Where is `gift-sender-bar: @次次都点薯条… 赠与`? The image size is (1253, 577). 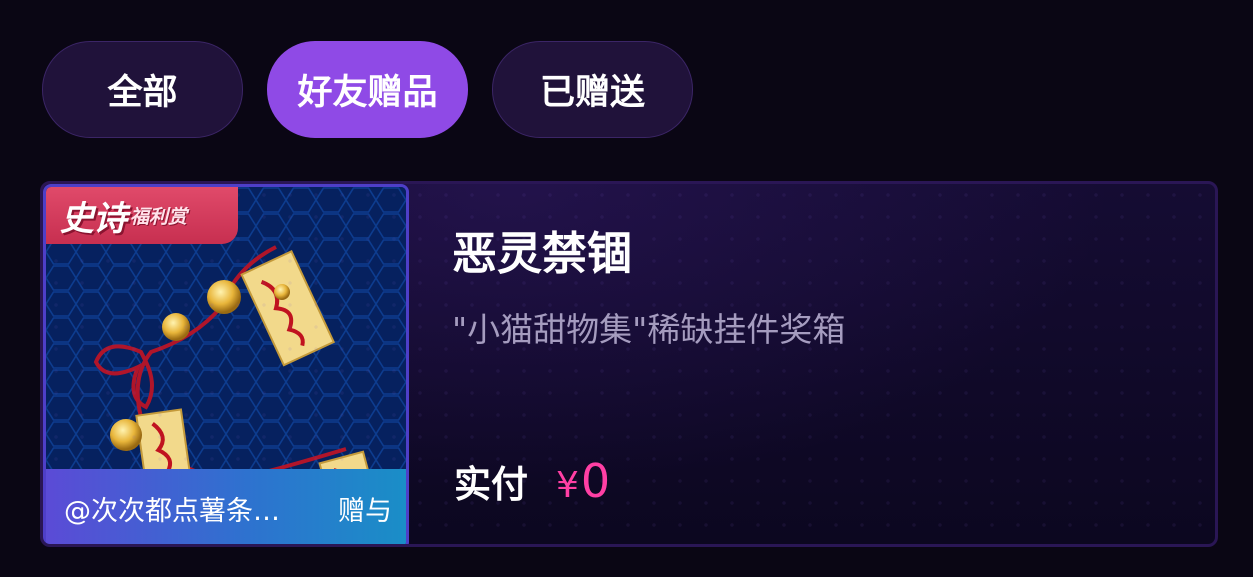 gift-sender-bar: @次次都点薯条… 赠与 is located at coordinates (226, 506).